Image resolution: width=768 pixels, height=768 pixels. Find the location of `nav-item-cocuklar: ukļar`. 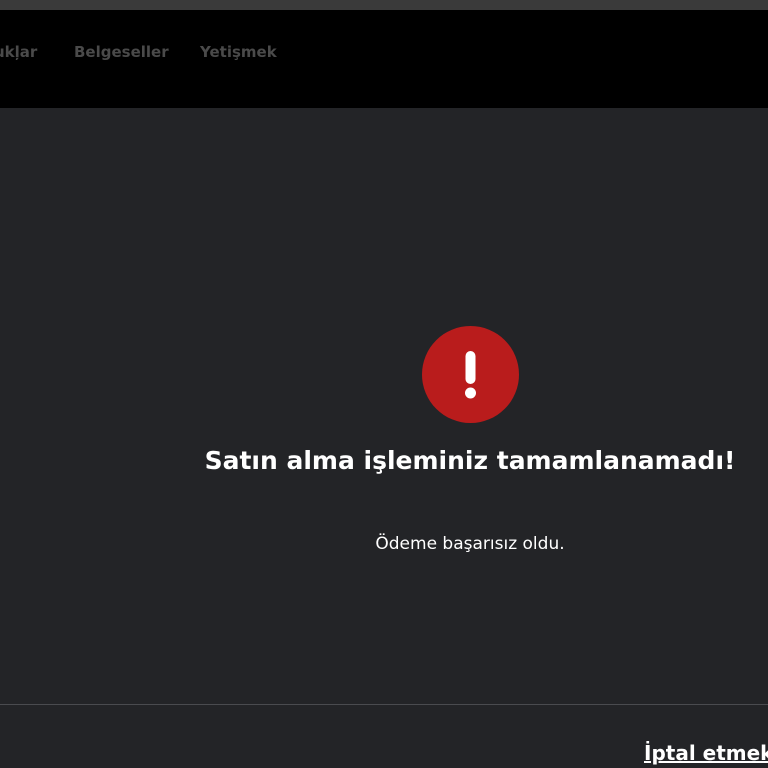

nav-item-cocuklar: ukļar is located at coordinates (18, 52).